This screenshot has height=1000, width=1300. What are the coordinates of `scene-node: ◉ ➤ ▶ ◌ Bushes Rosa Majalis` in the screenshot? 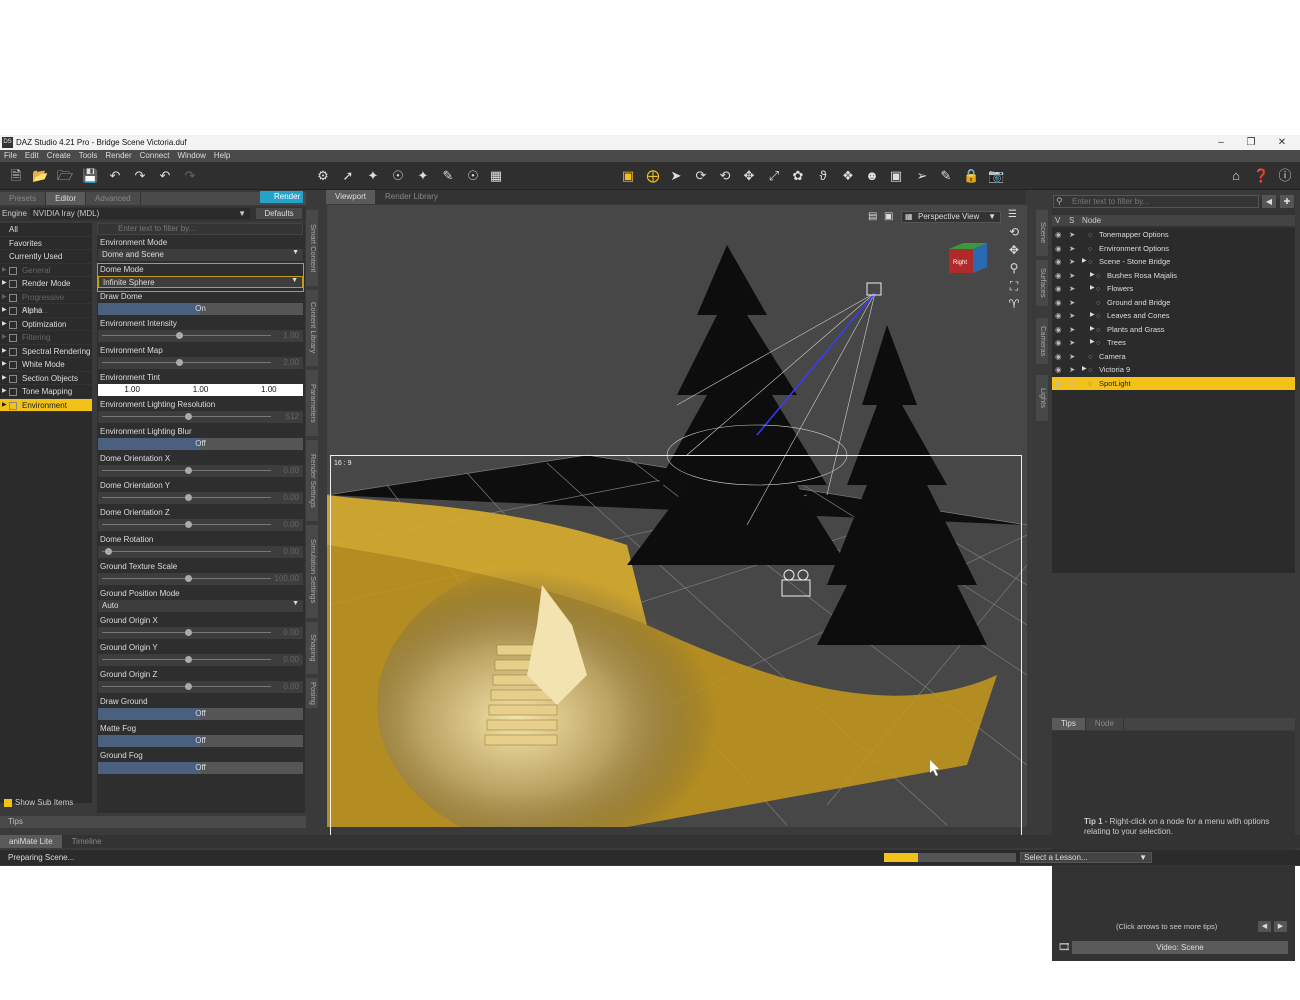 It's located at (1173, 276).